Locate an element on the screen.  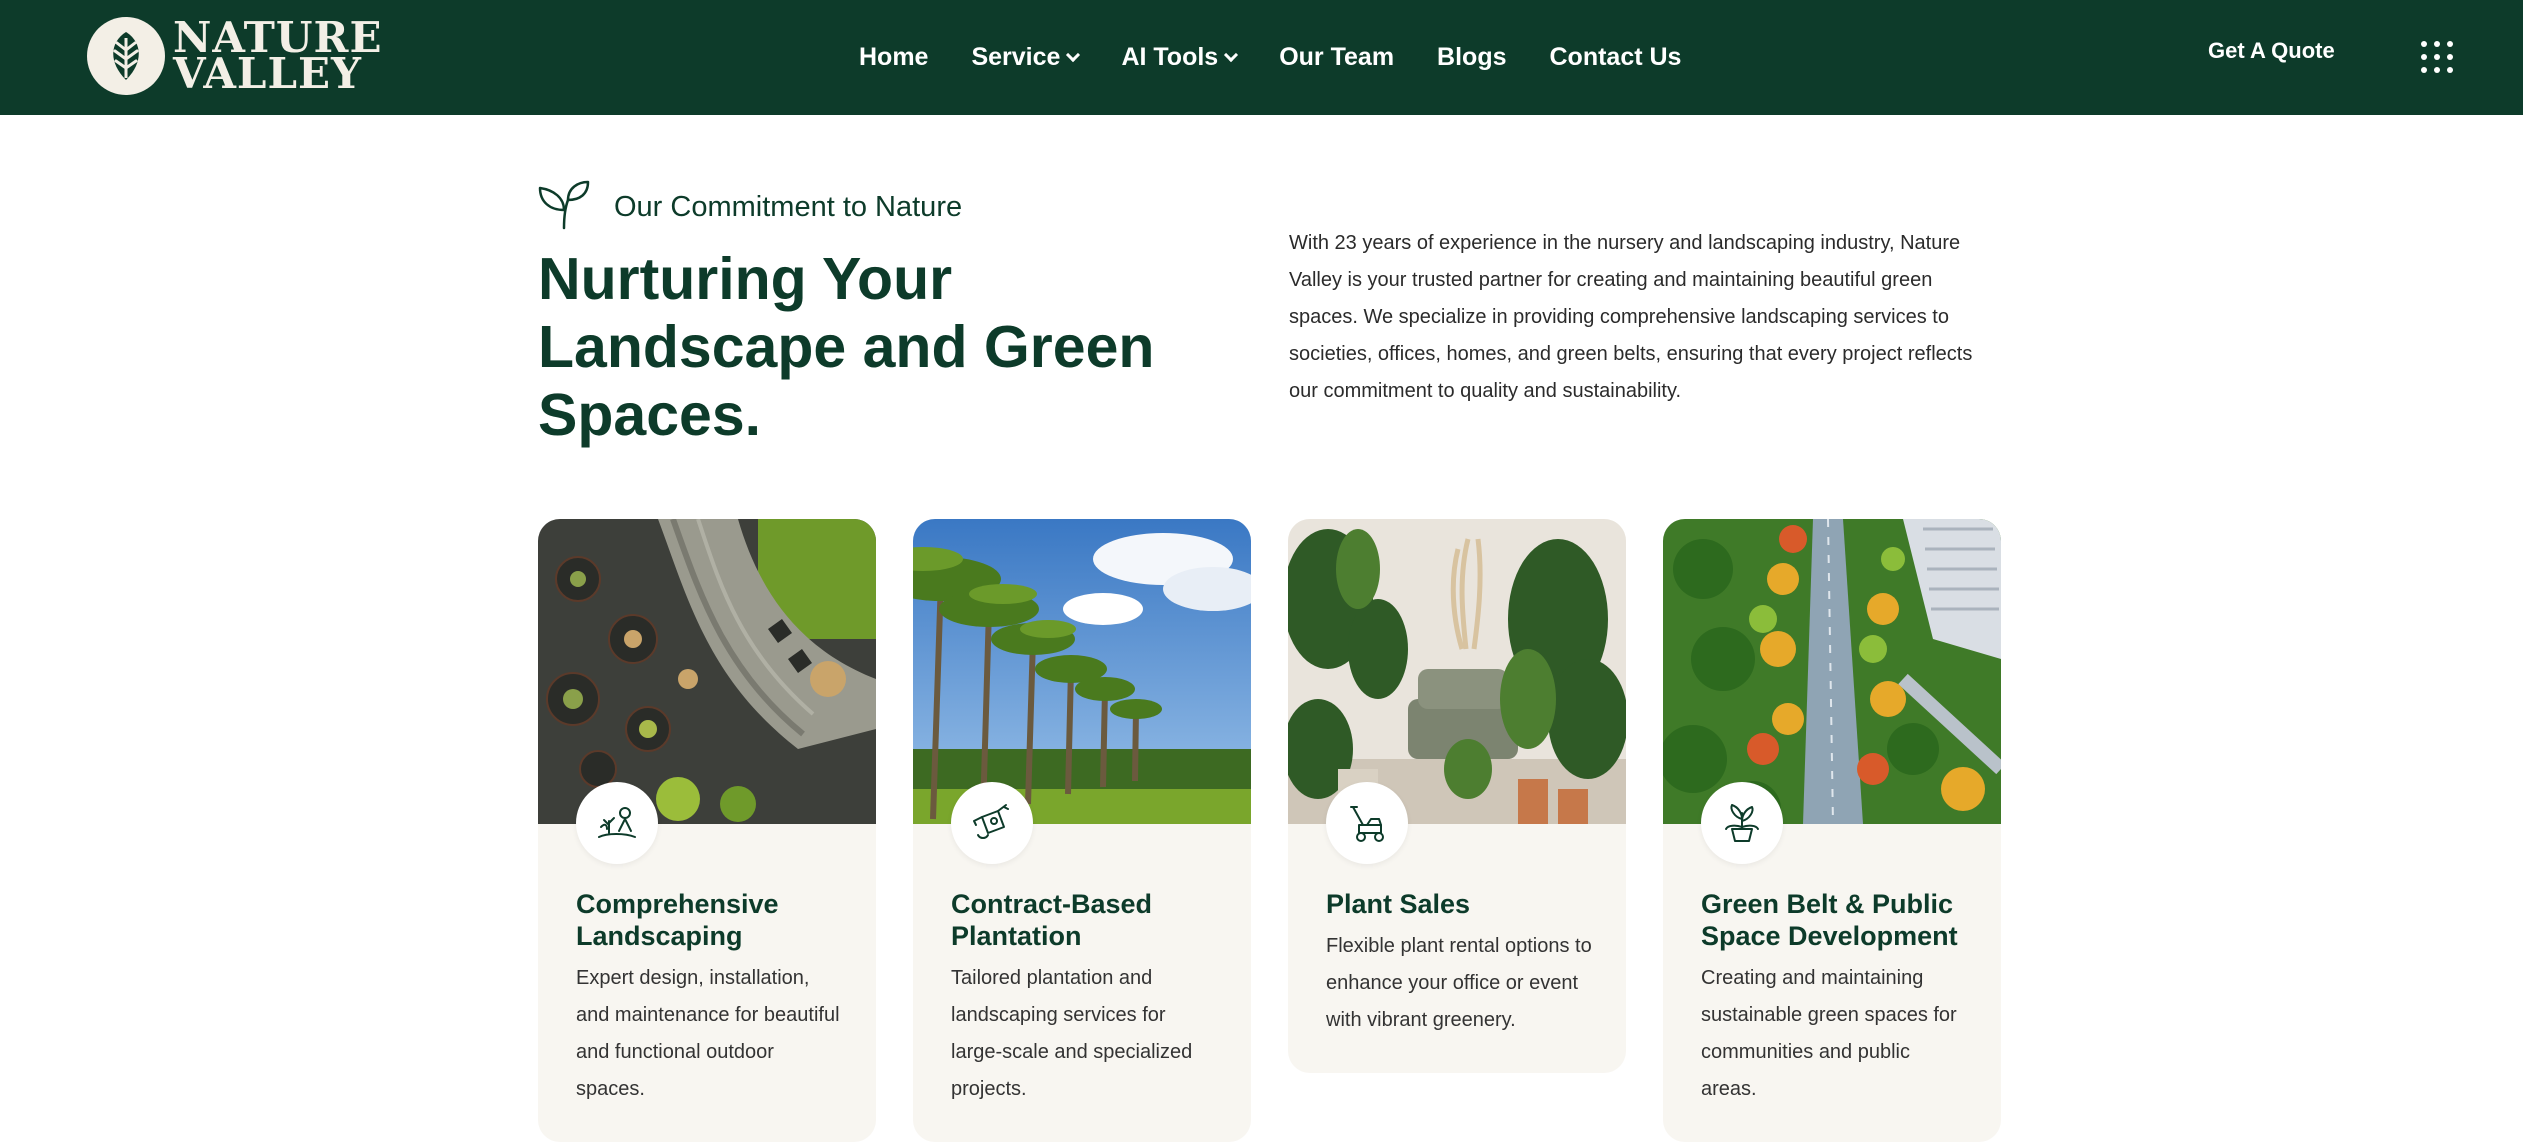
nav-label: Our Team is located at coordinates (1337, 57).